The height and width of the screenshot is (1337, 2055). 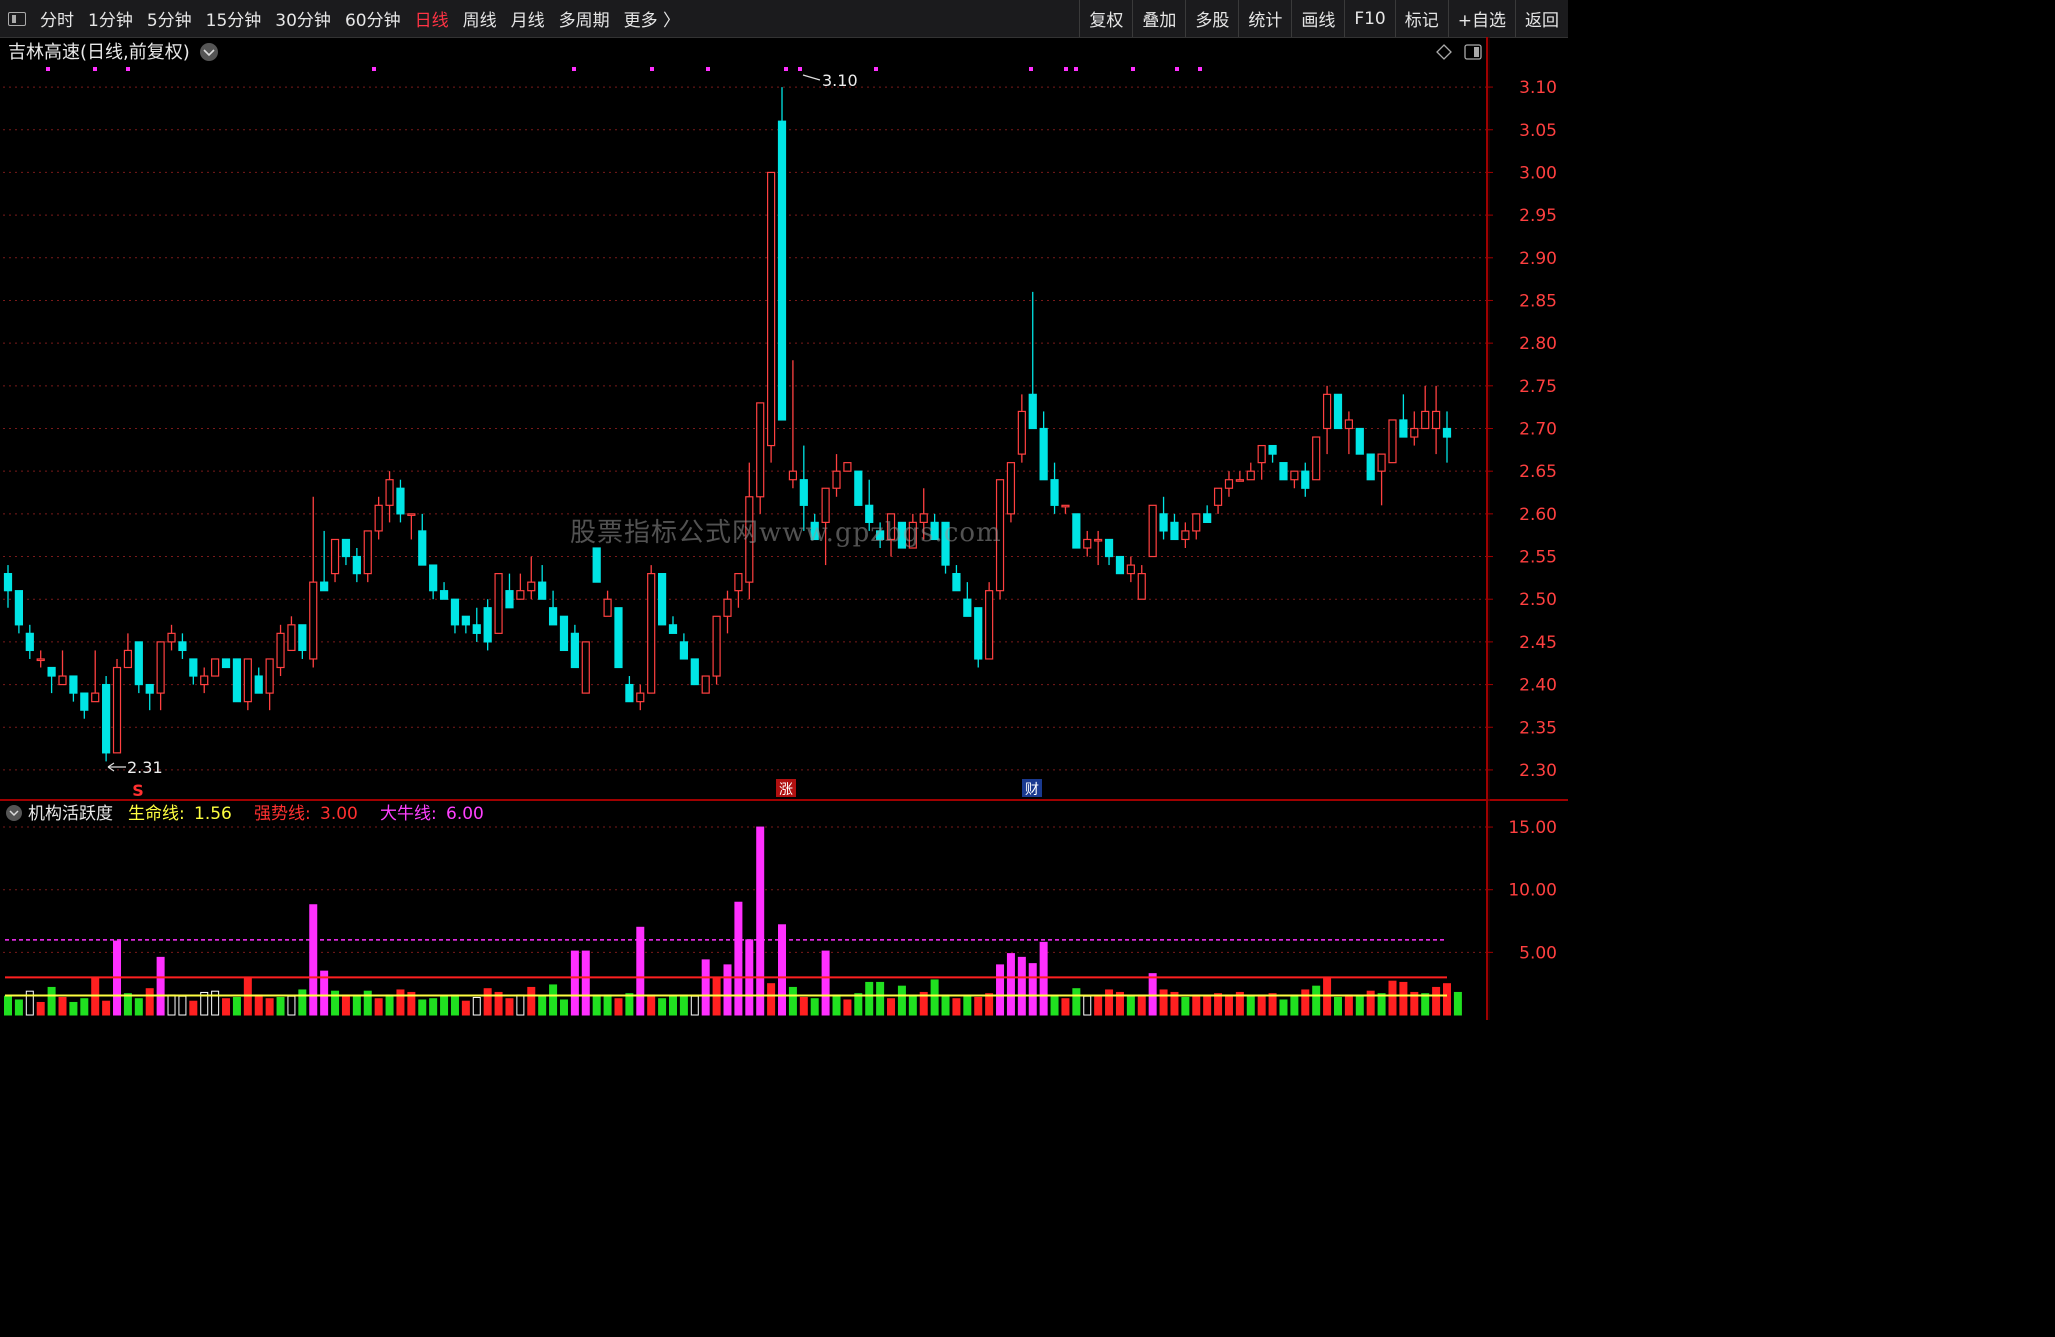 I want to click on title-dropdown-icon, so click(x=209, y=52).